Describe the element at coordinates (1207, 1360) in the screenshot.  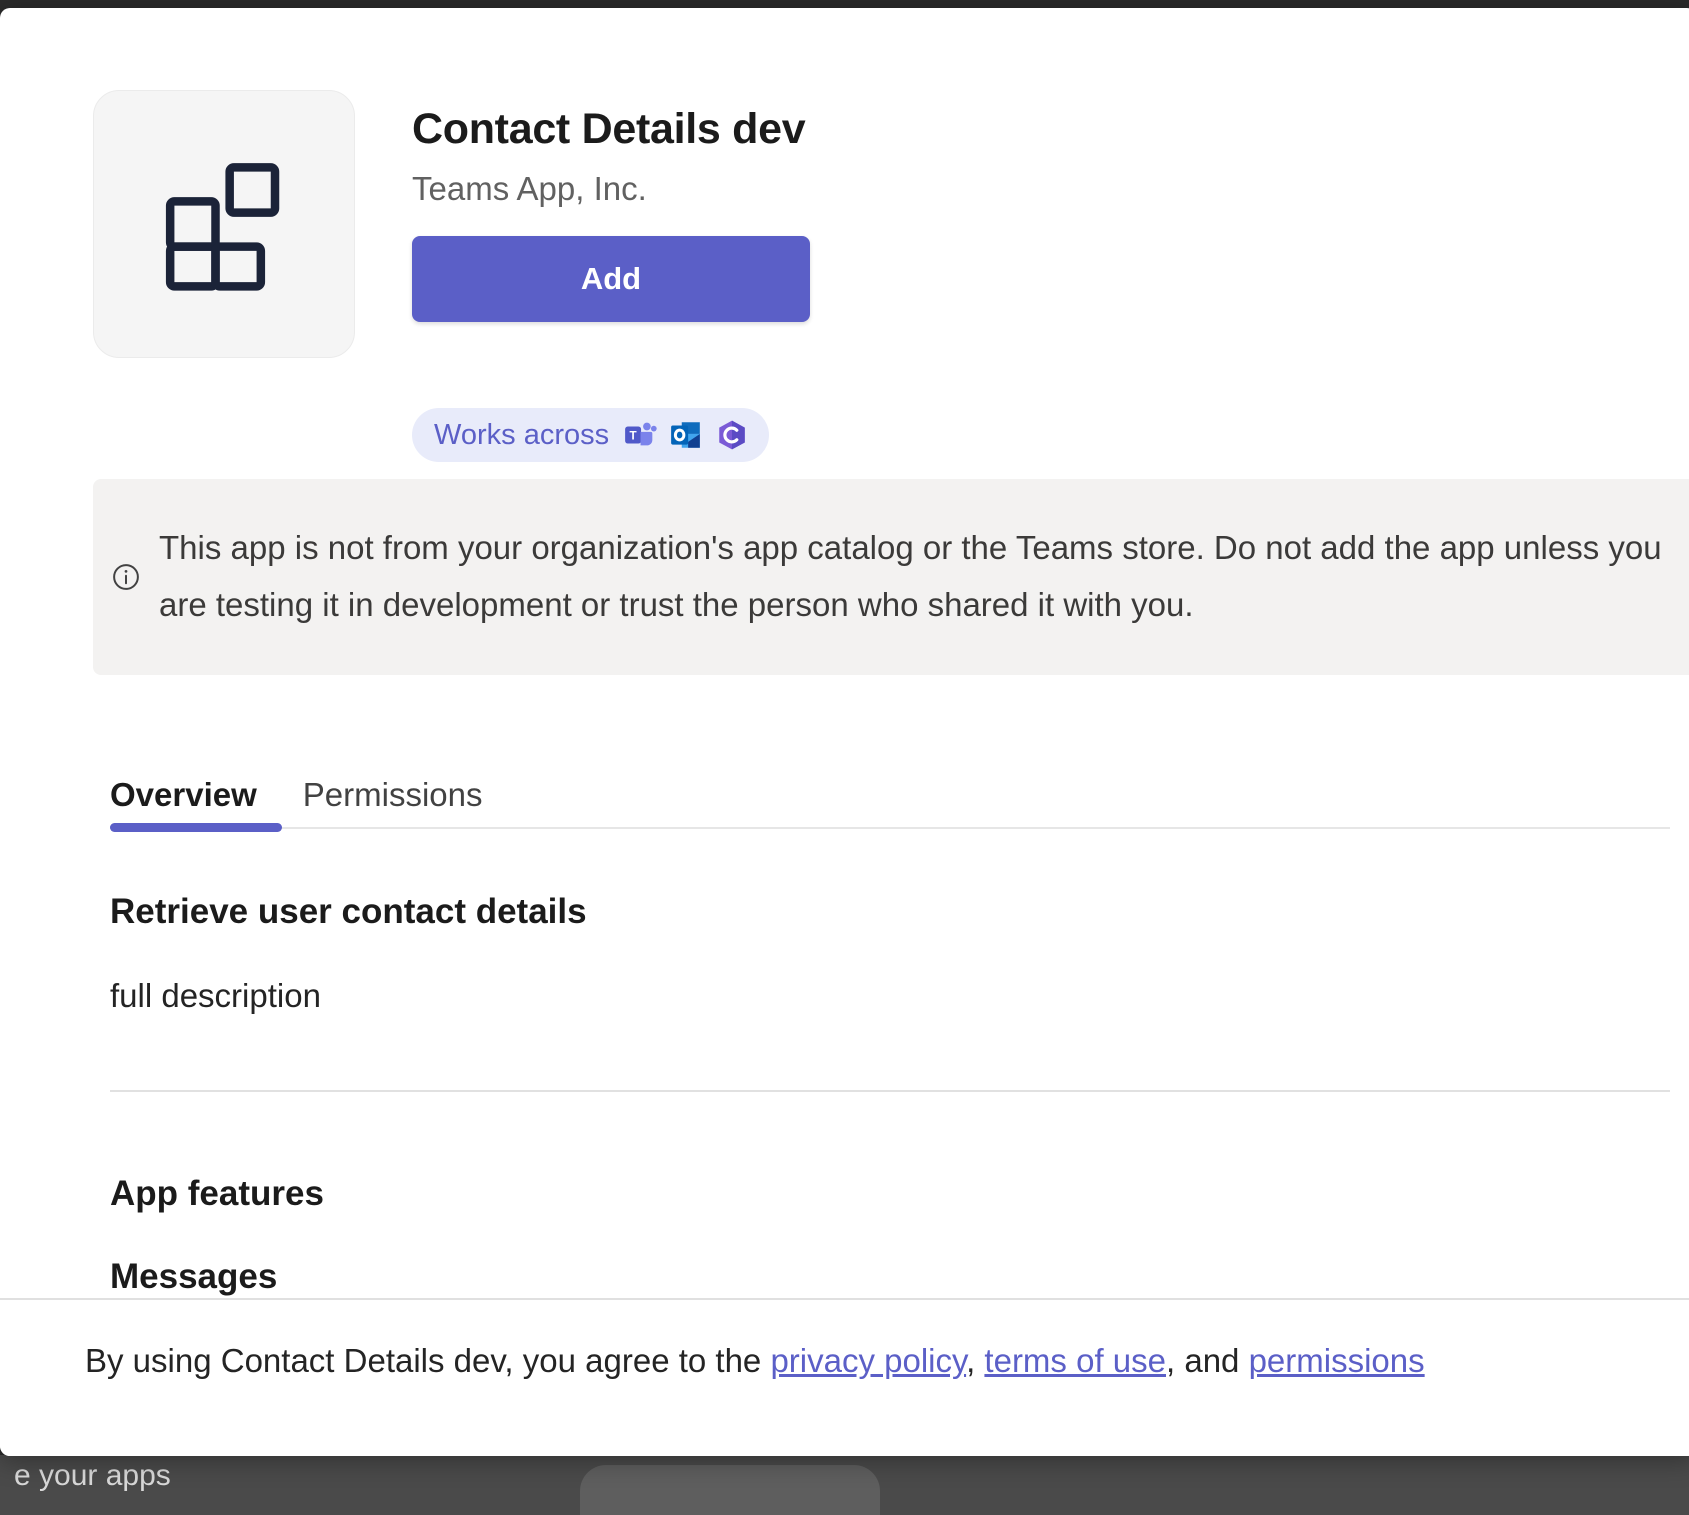
I see `footer-separator-two: , and` at that location.